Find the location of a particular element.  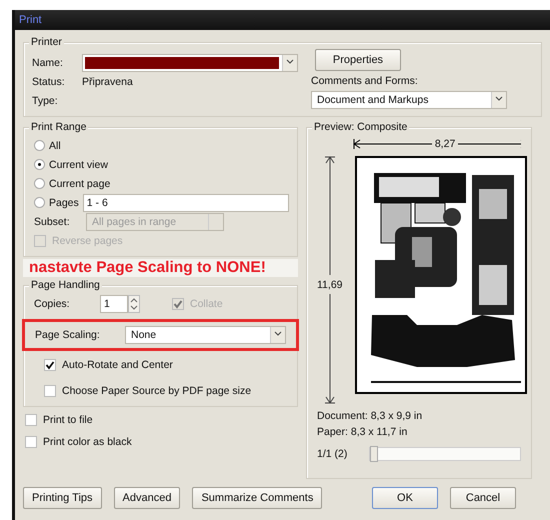

page-scaling-dropdown: None is located at coordinates (205, 335).